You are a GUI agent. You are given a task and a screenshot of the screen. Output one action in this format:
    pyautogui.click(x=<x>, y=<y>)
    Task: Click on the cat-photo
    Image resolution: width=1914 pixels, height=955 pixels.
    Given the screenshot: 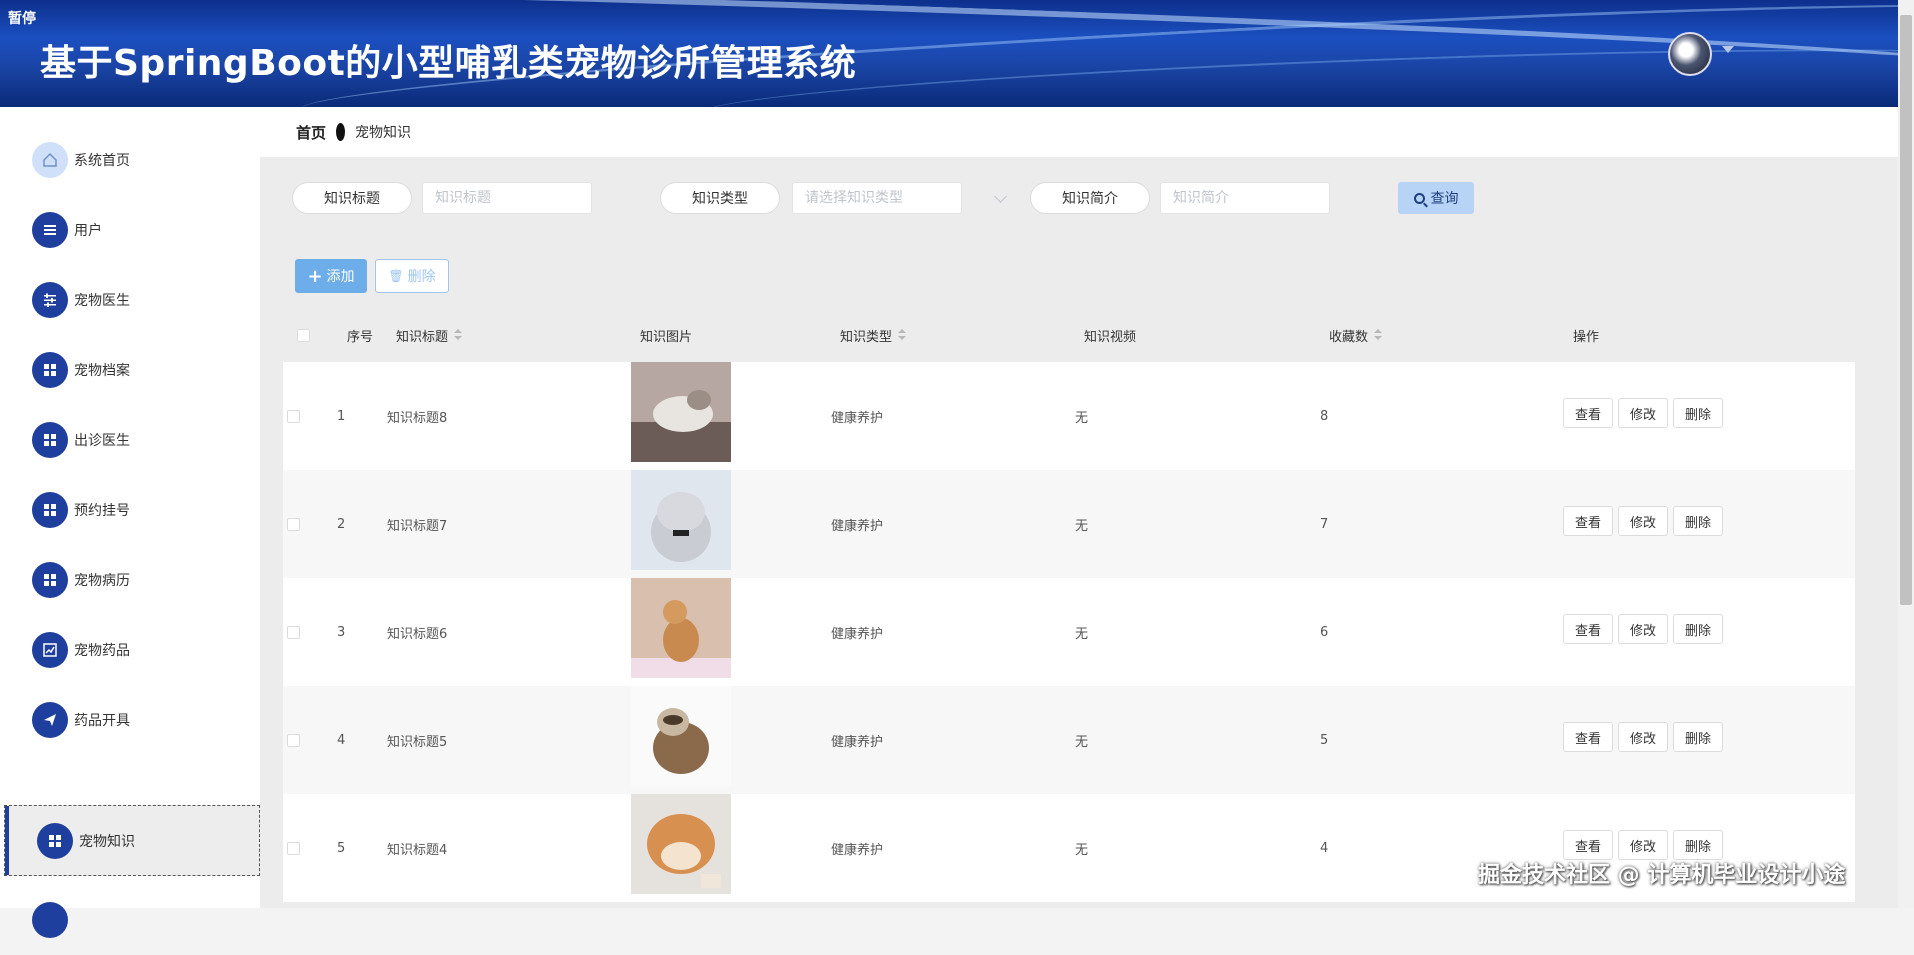 What is the action you would take?
    pyautogui.click(x=681, y=412)
    